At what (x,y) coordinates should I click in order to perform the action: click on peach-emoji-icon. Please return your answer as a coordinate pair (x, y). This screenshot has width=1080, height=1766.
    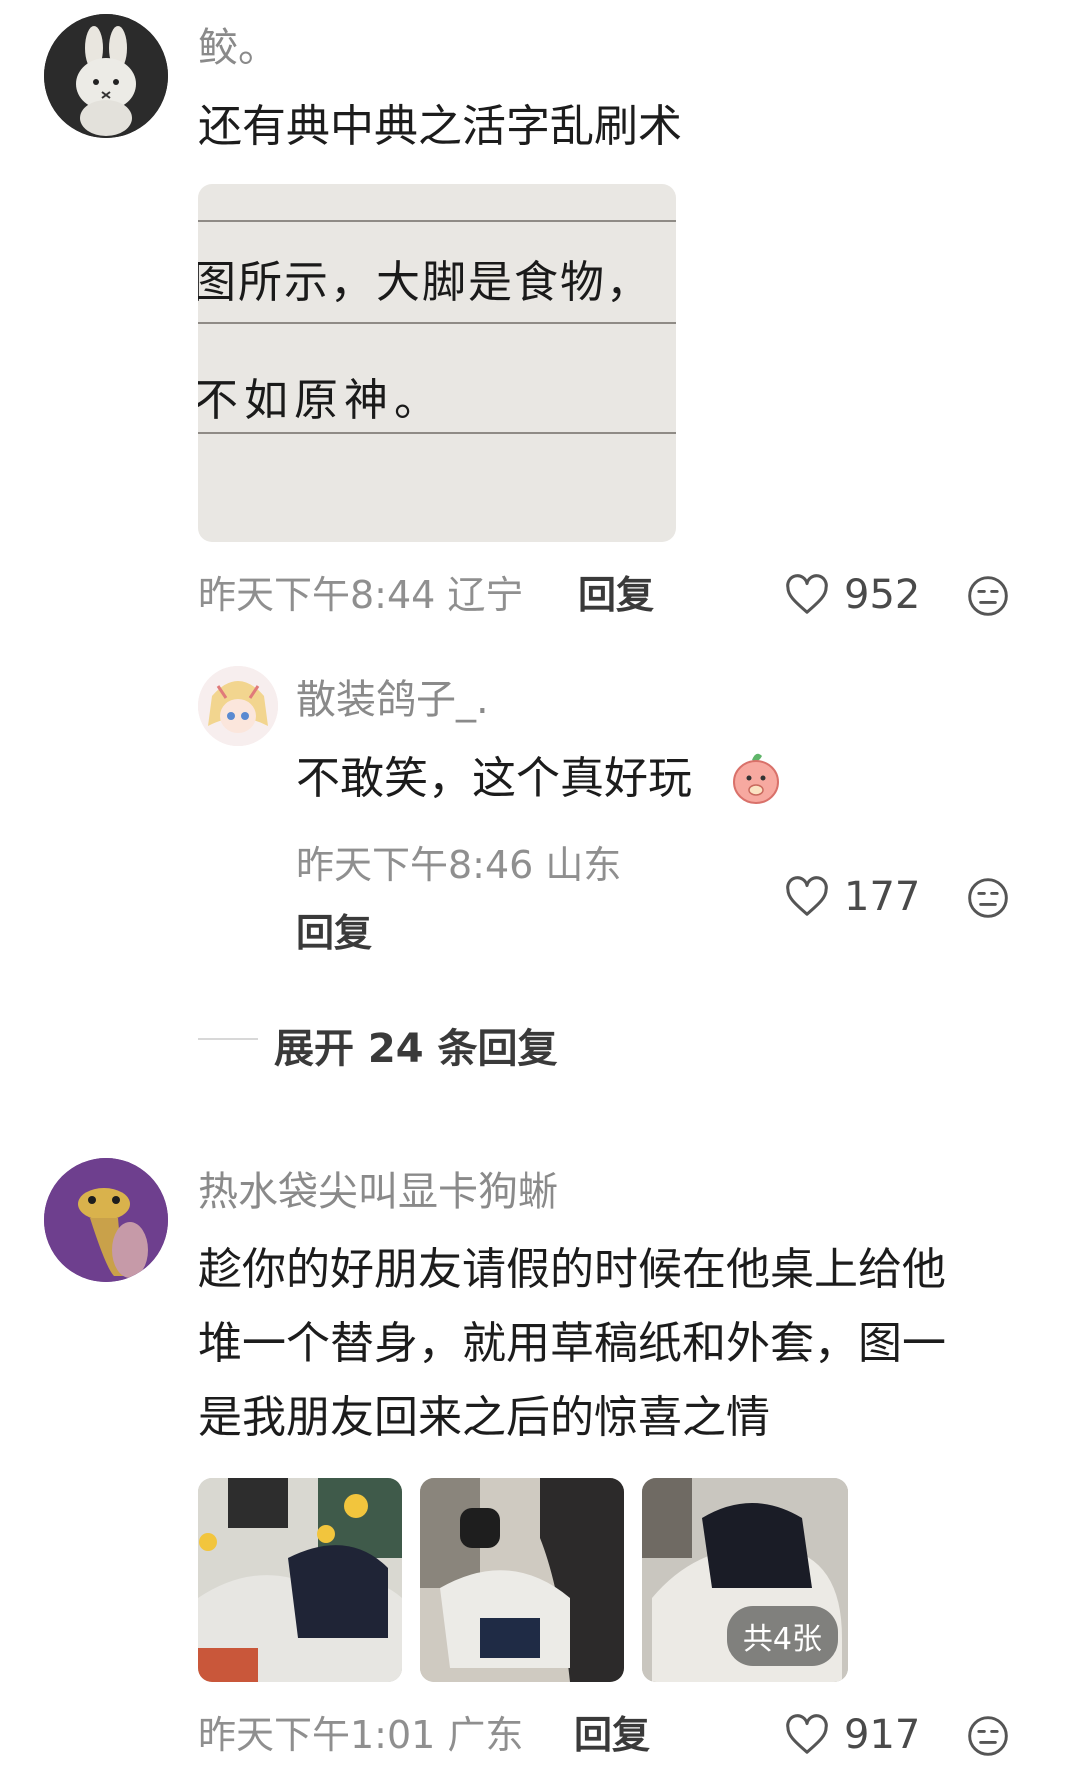
    Looking at the image, I should click on (756, 778).